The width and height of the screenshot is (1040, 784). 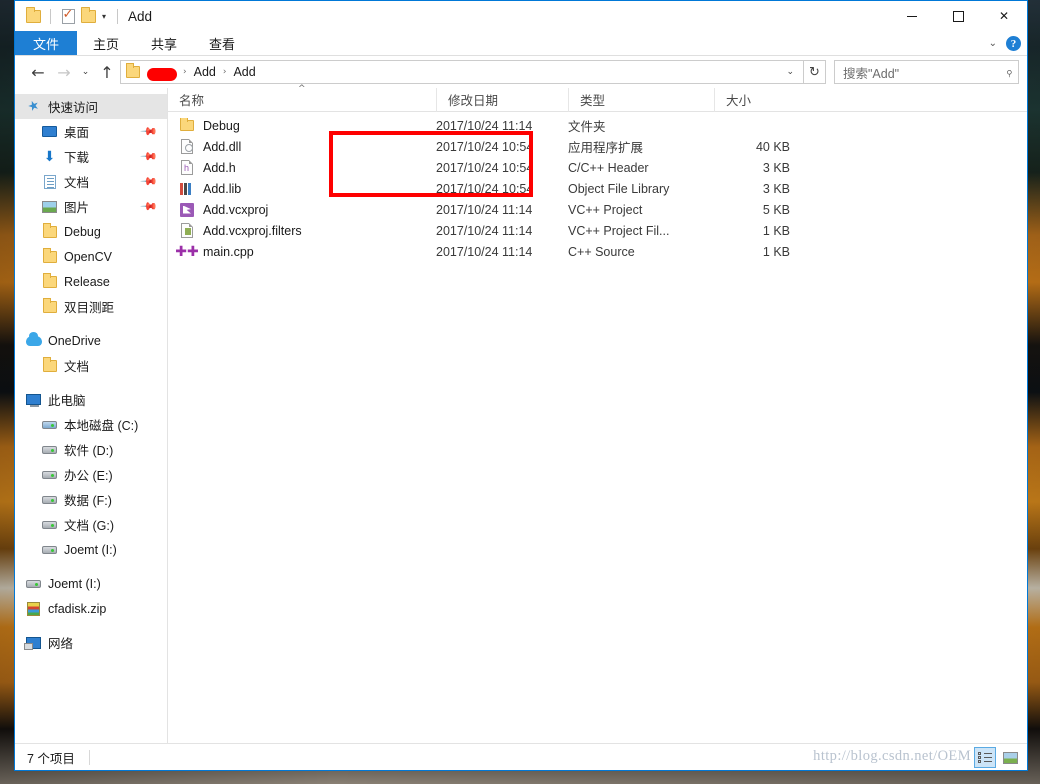 What do you see at coordinates (462, 72) in the screenshot?
I see `address-bar: › Add › Add ⌄` at bounding box center [462, 72].